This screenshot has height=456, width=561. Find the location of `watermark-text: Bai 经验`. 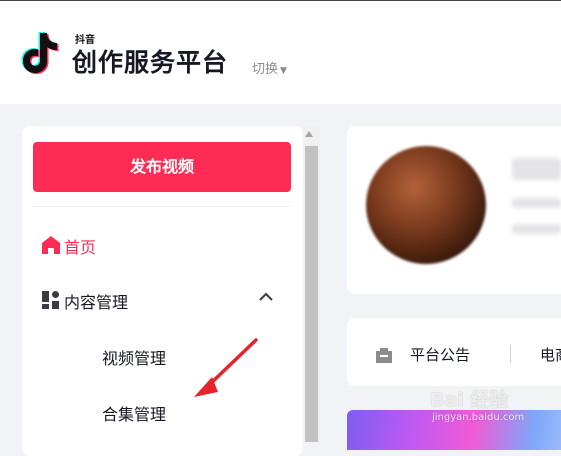

watermark-text: Bai 经验 is located at coordinates (469, 400).